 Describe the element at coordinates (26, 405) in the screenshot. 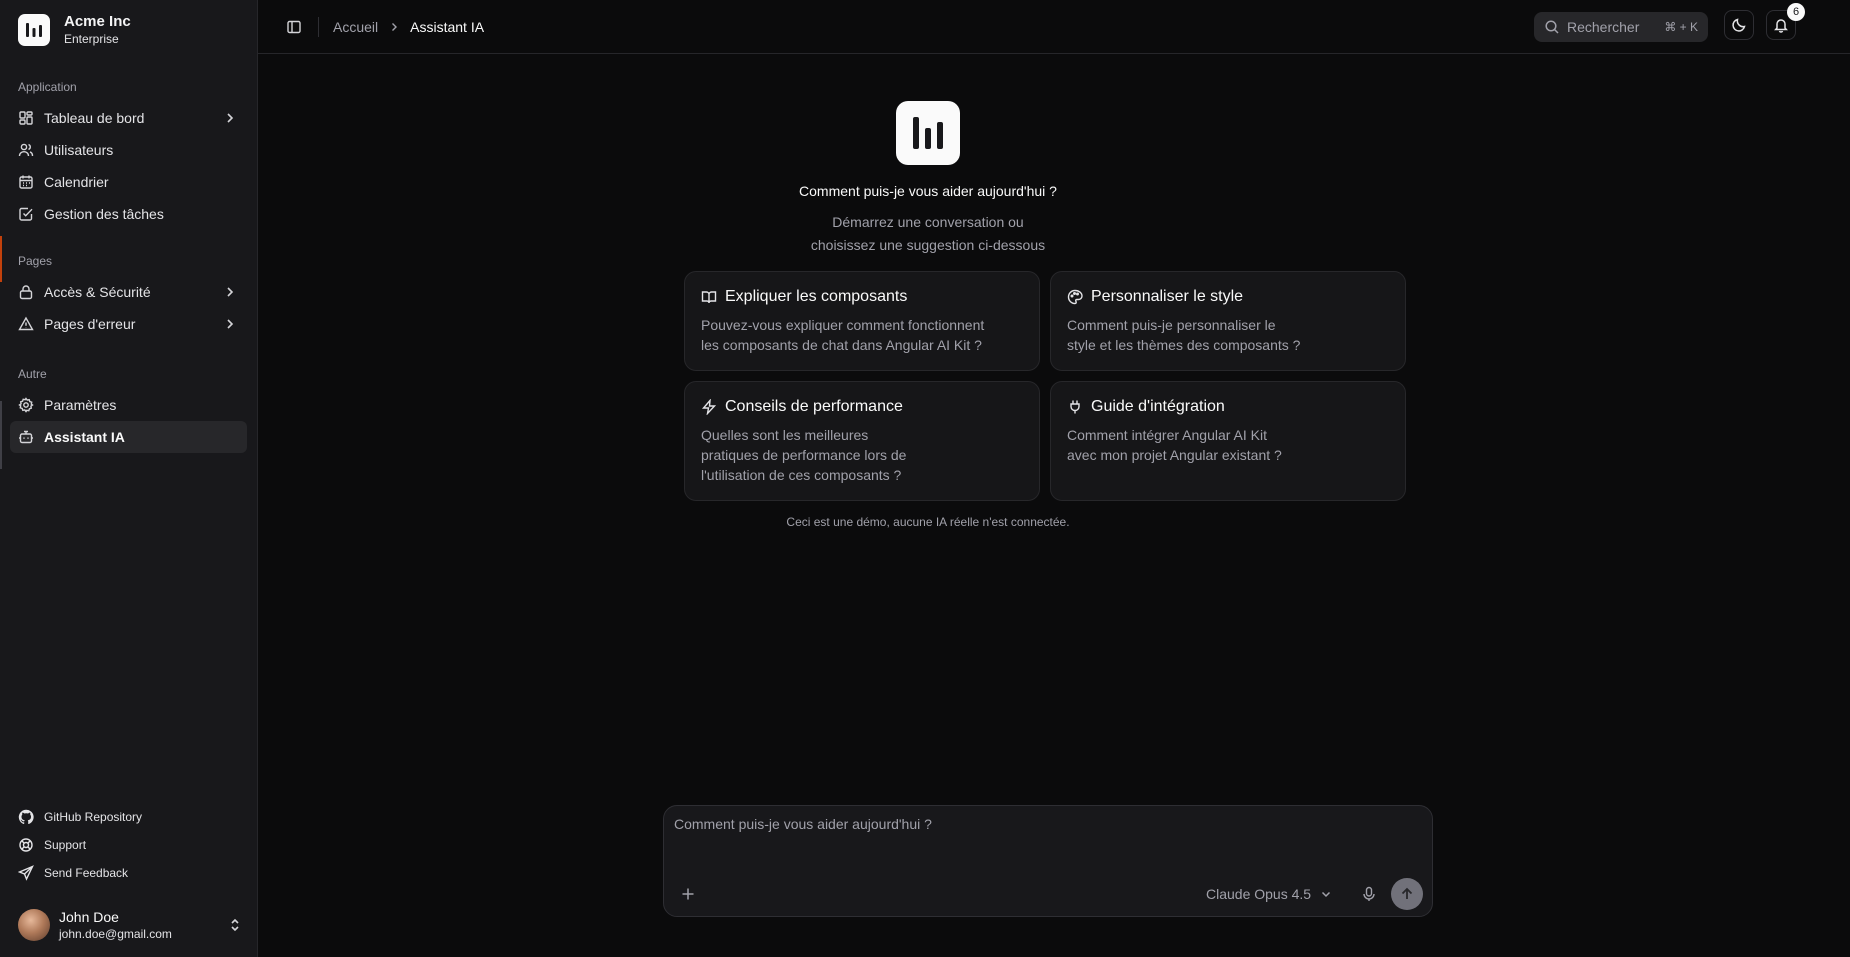

I see `gear-icon` at that location.